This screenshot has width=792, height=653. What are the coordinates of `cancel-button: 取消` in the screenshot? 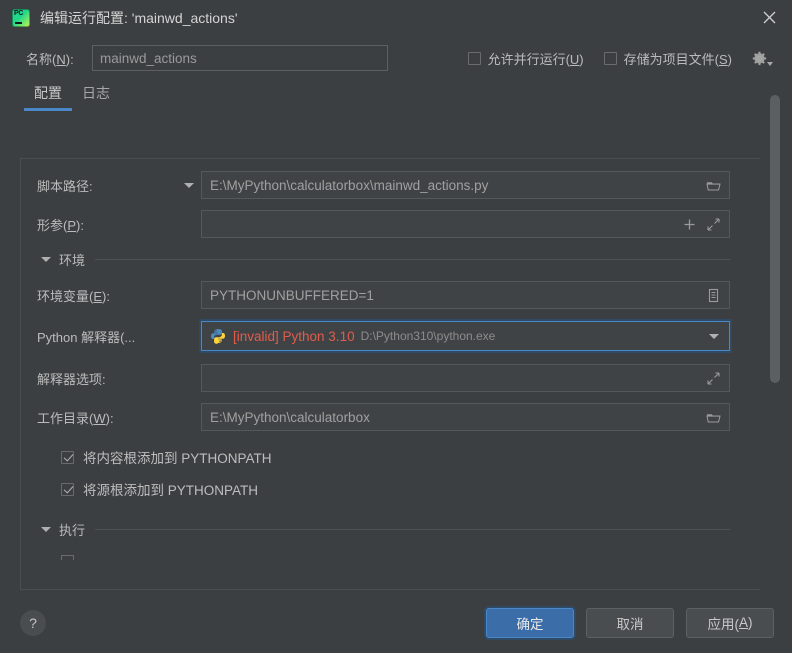 It's located at (630, 622).